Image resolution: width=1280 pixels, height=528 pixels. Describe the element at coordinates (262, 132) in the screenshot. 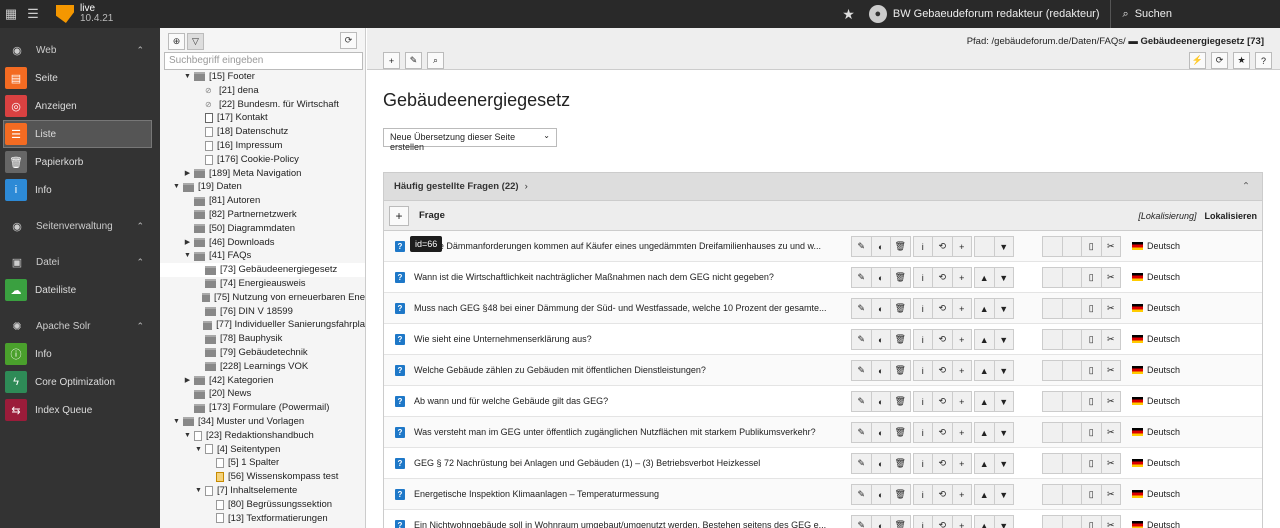

I see `tree-node: [18] Datenschutz` at that location.